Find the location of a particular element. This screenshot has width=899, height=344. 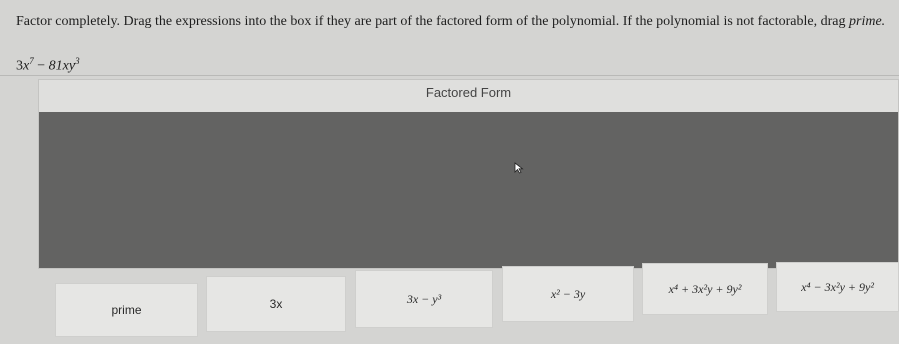

tile-x4-plus-label: x⁴ + 3x²y + 9y² is located at coordinates (705, 288).